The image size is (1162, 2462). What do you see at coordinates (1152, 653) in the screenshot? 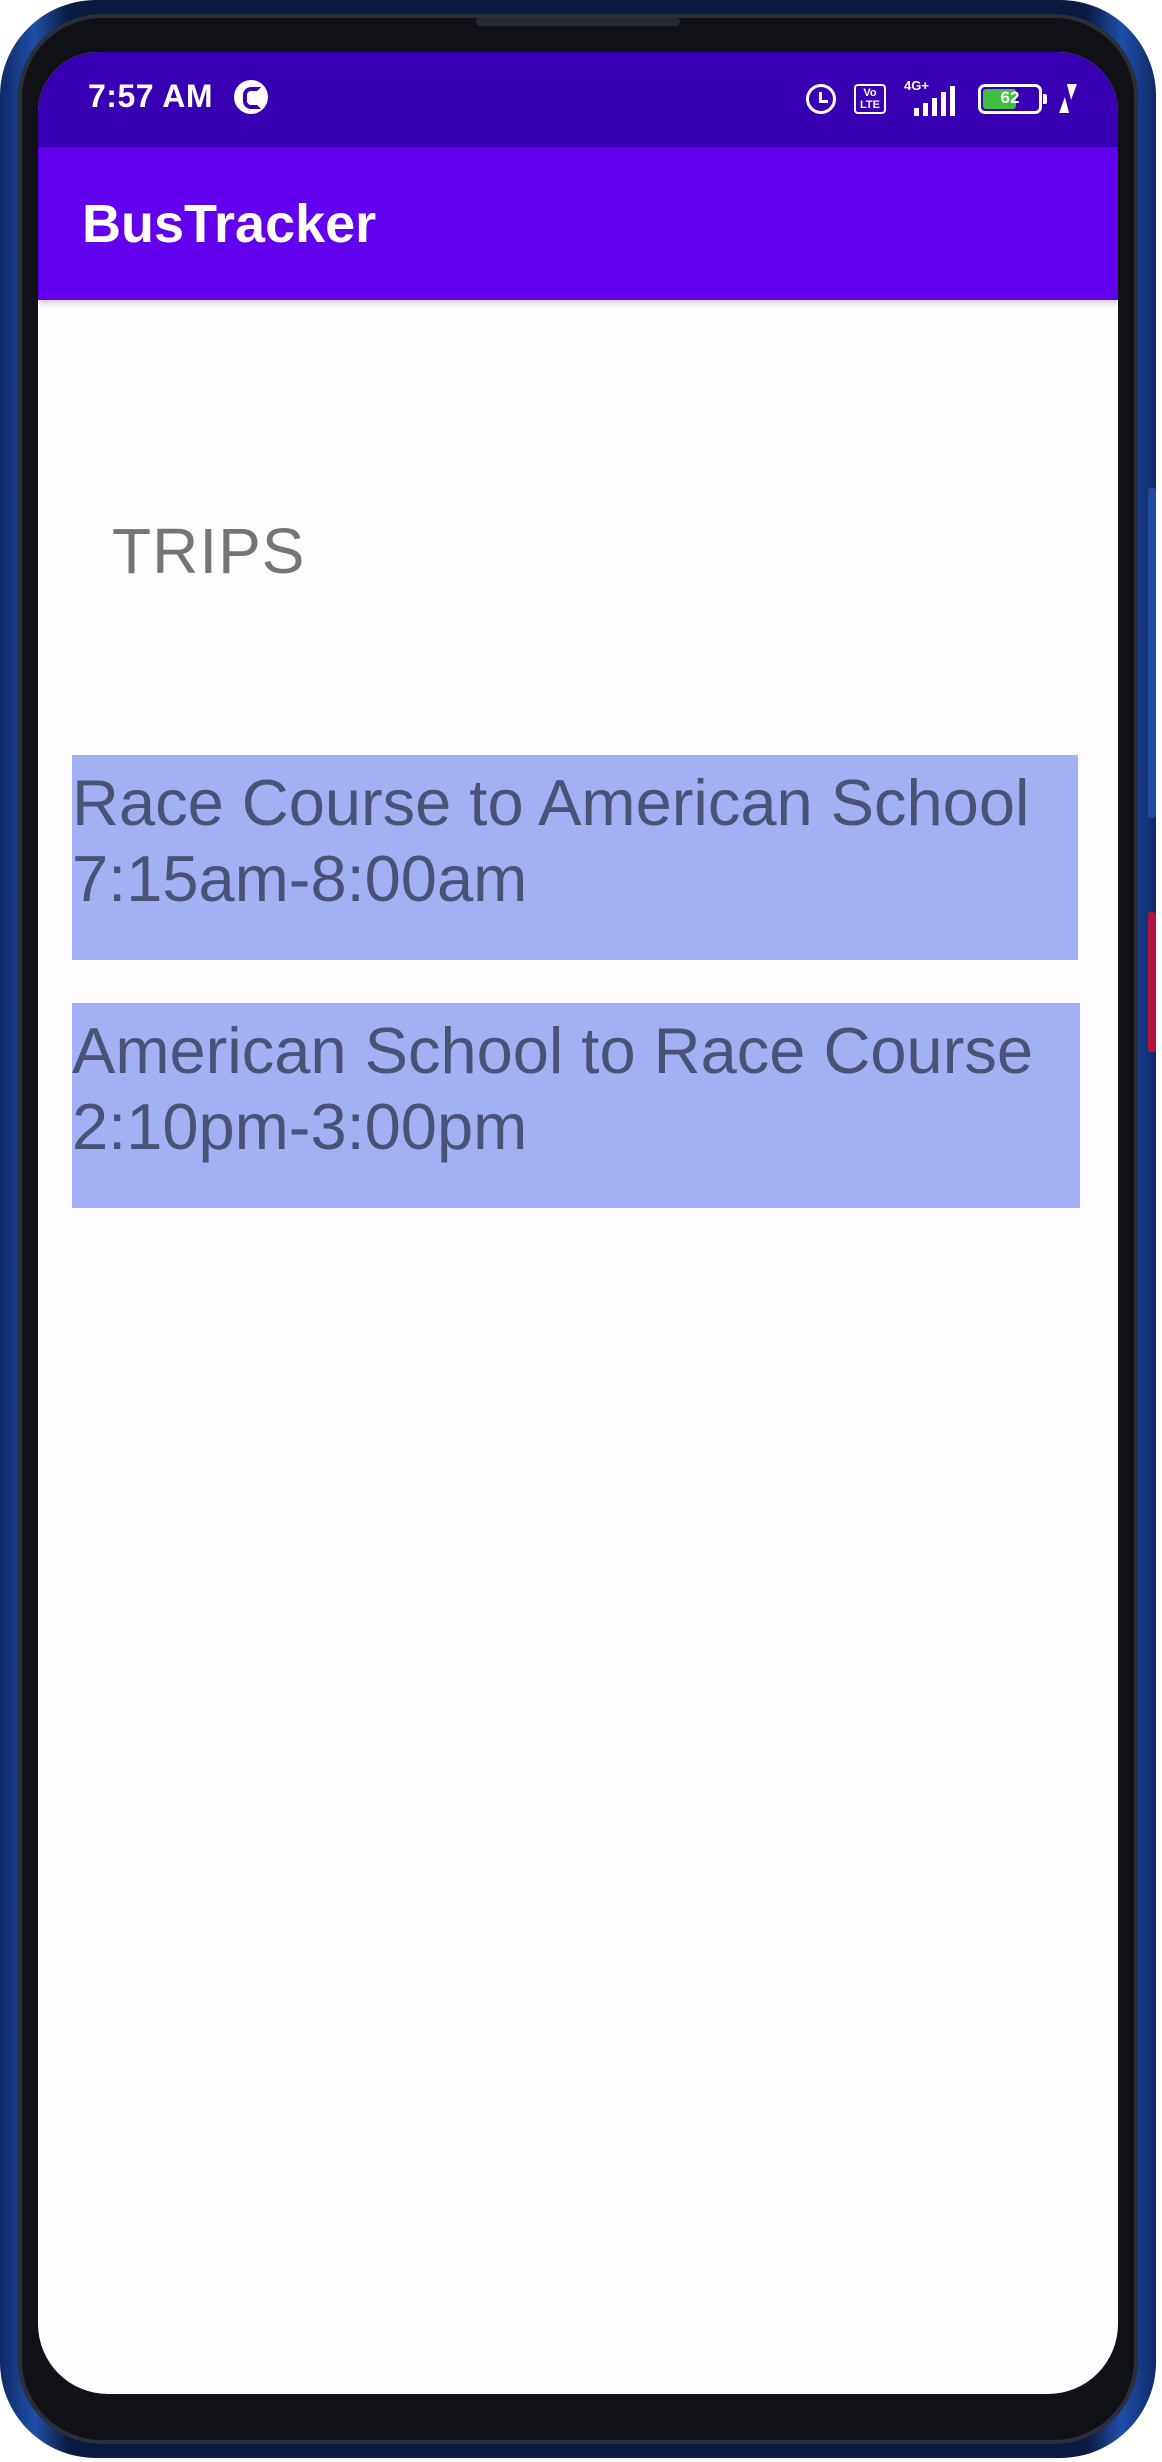
I see `volume-button` at bounding box center [1152, 653].